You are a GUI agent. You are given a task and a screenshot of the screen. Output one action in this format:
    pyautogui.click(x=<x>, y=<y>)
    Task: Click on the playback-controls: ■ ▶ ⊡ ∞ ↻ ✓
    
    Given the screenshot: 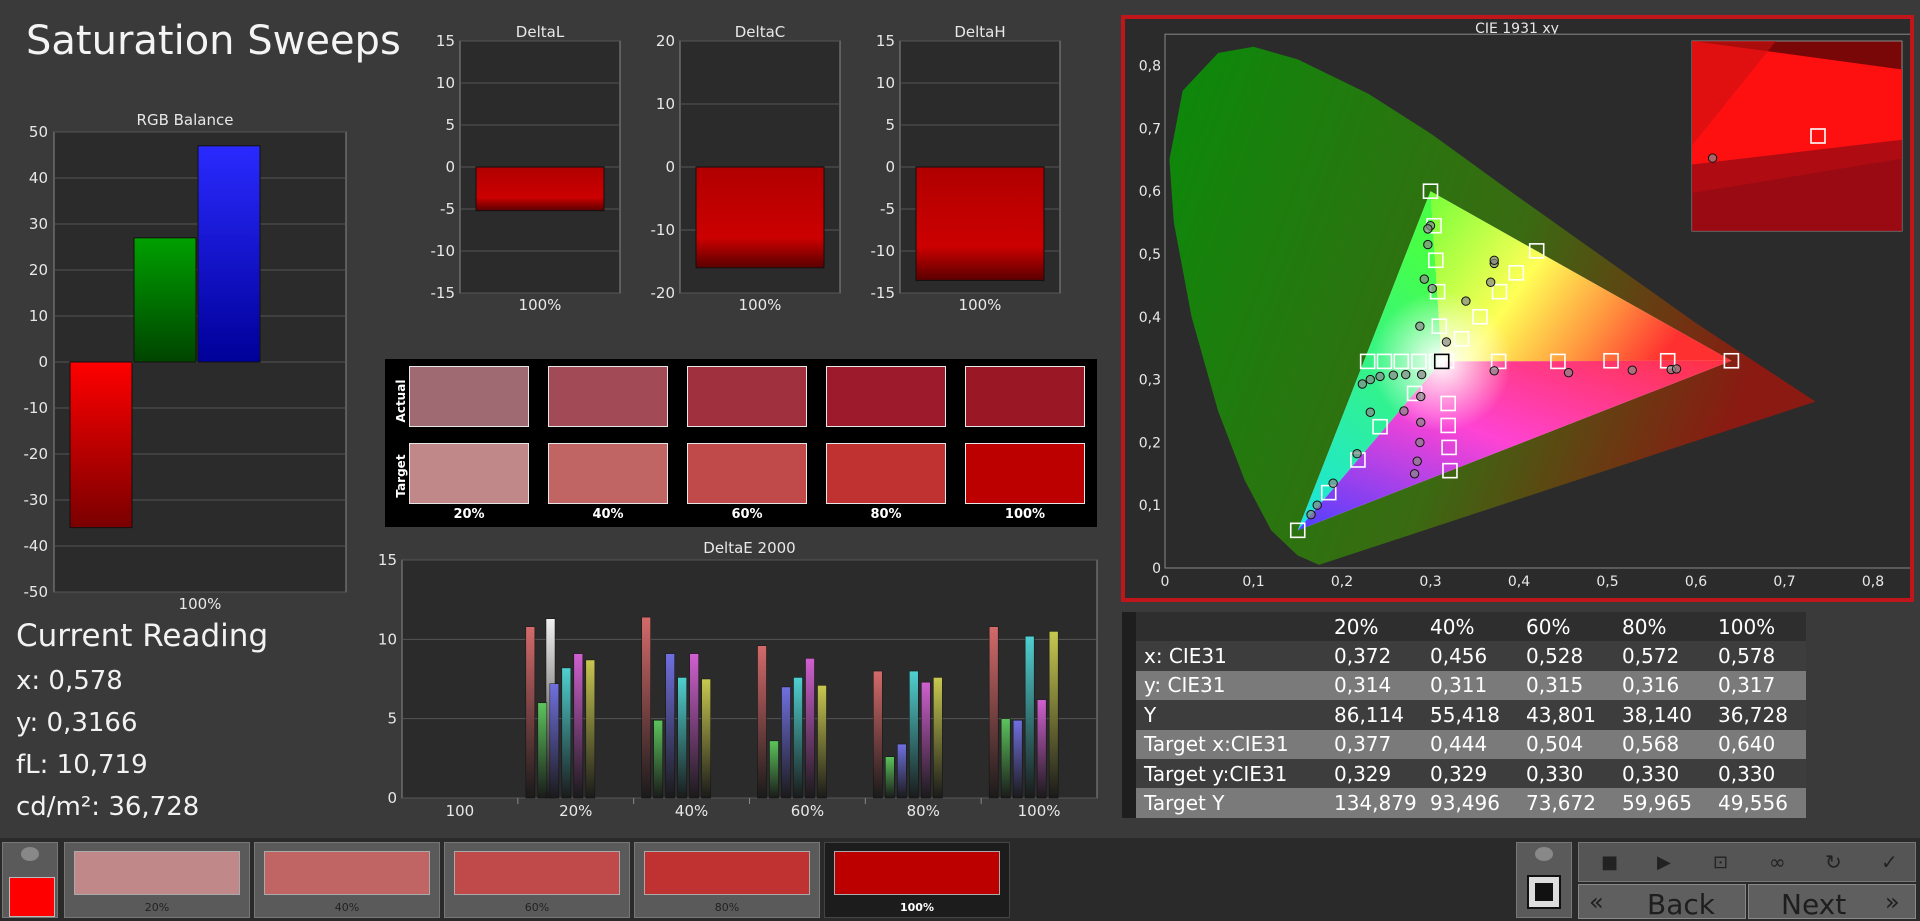 What is the action you would take?
    pyautogui.click(x=1747, y=862)
    